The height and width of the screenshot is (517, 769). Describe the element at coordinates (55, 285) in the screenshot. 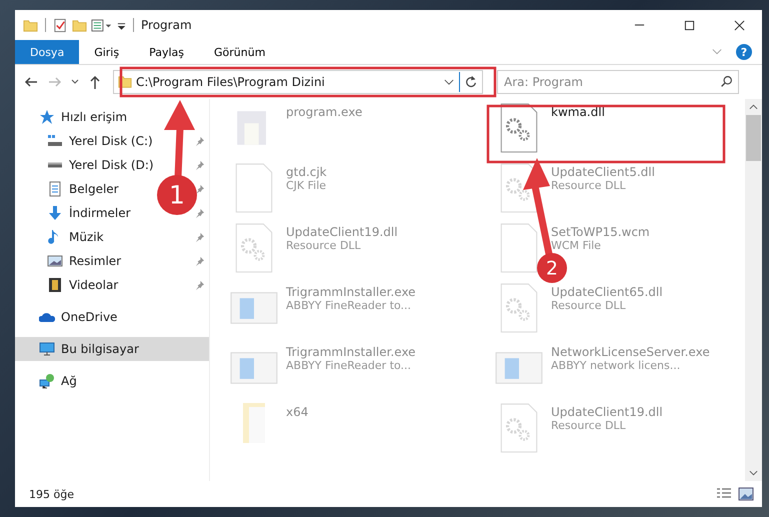

I see `film-icon` at that location.